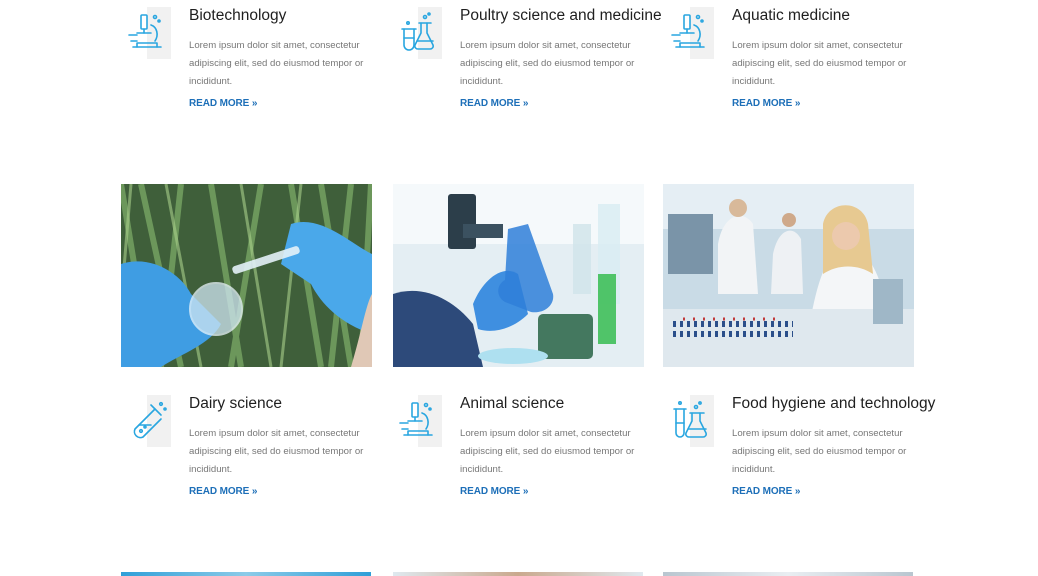 The image size is (1038, 576). I want to click on photo-gloved-hands-flask, so click(246, 275).